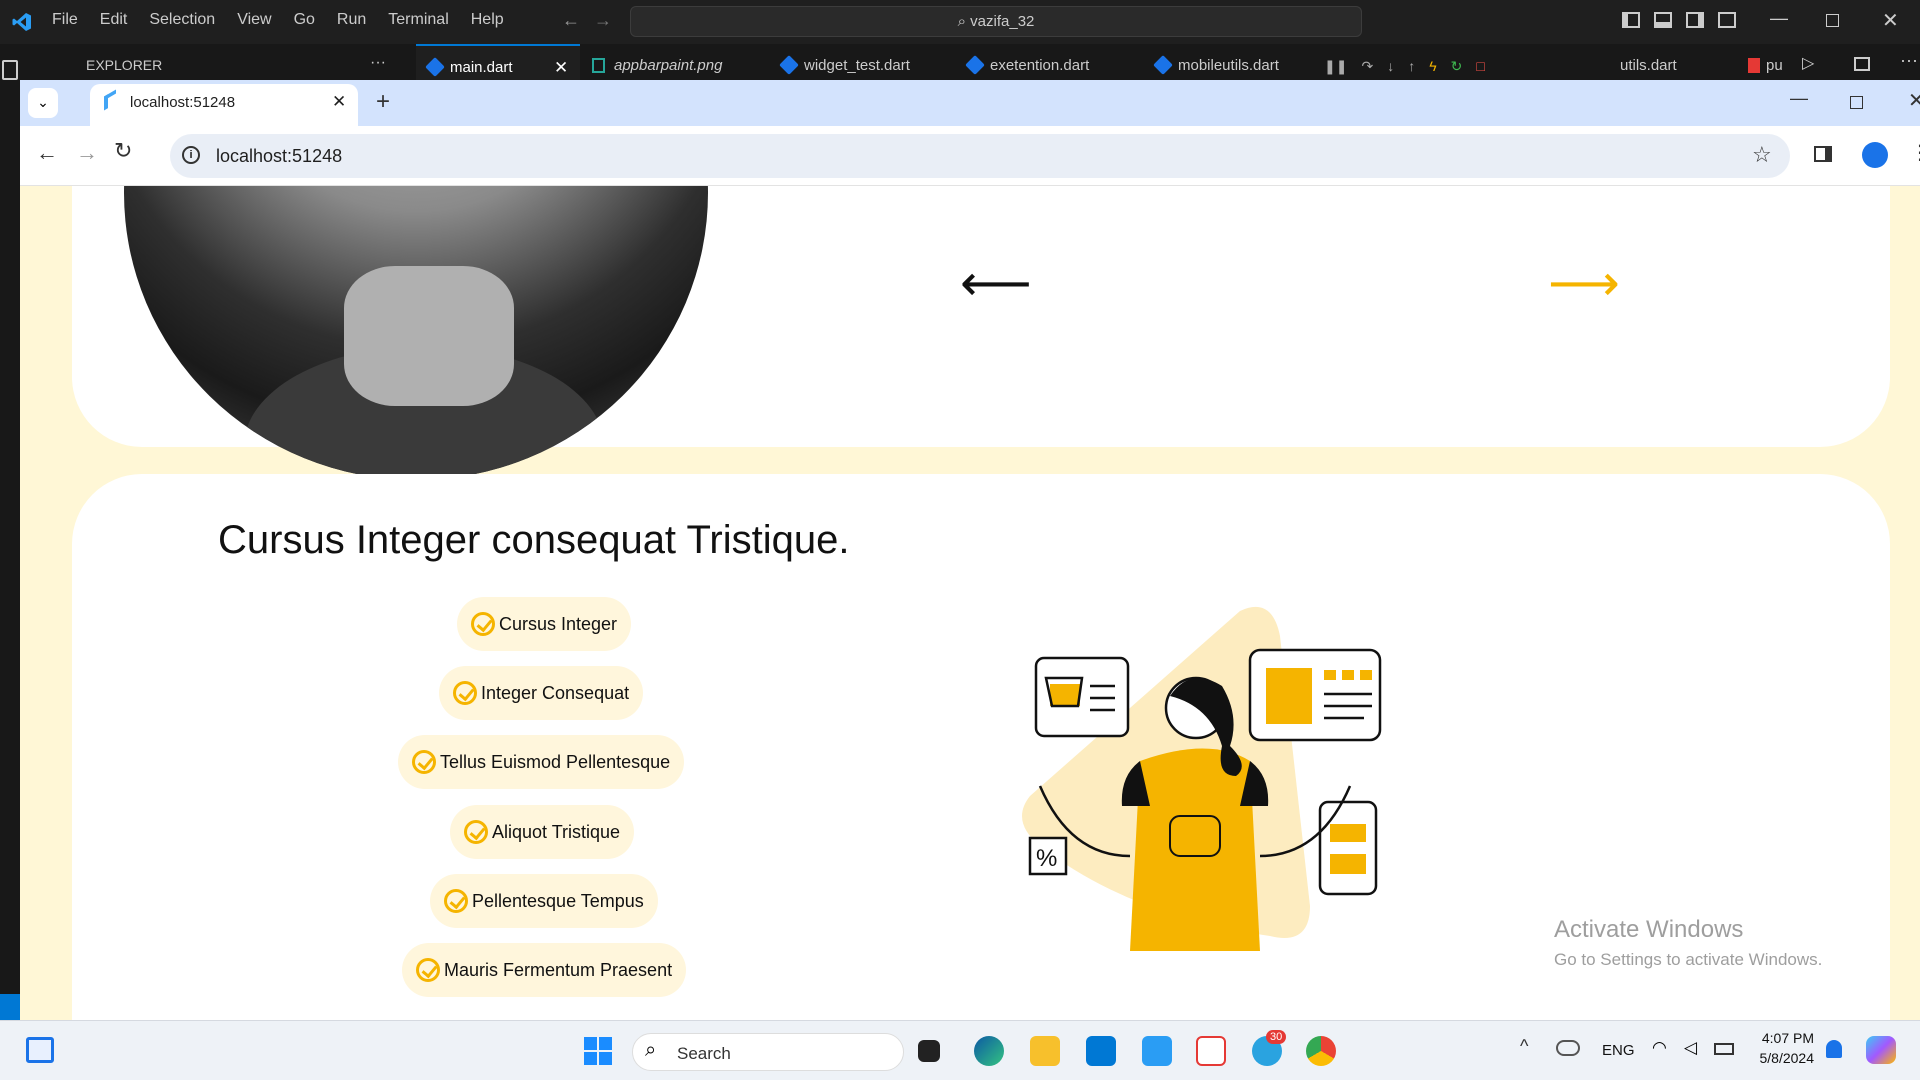 Image resolution: width=1920 pixels, height=1080 pixels. Describe the element at coordinates (996, 21) in the screenshot. I see `command-center-search: ⌕ vazifa_32` at that location.